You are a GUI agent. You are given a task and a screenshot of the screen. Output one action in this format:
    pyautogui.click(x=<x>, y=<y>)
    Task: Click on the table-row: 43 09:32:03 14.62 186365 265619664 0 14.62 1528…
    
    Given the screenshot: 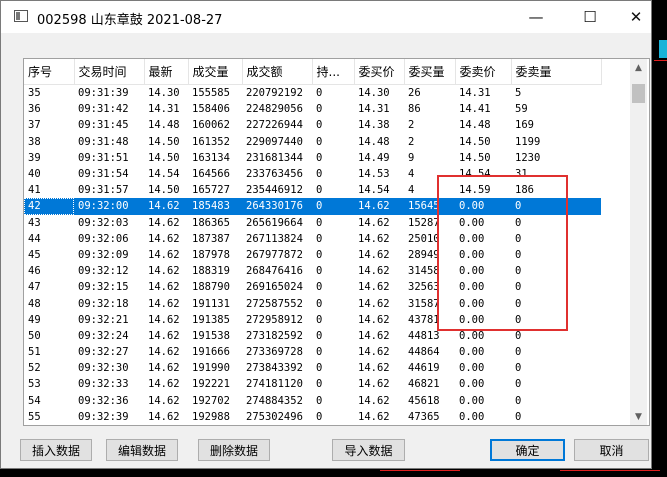 What is the action you would take?
    pyautogui.click(x=312, y=223)
    